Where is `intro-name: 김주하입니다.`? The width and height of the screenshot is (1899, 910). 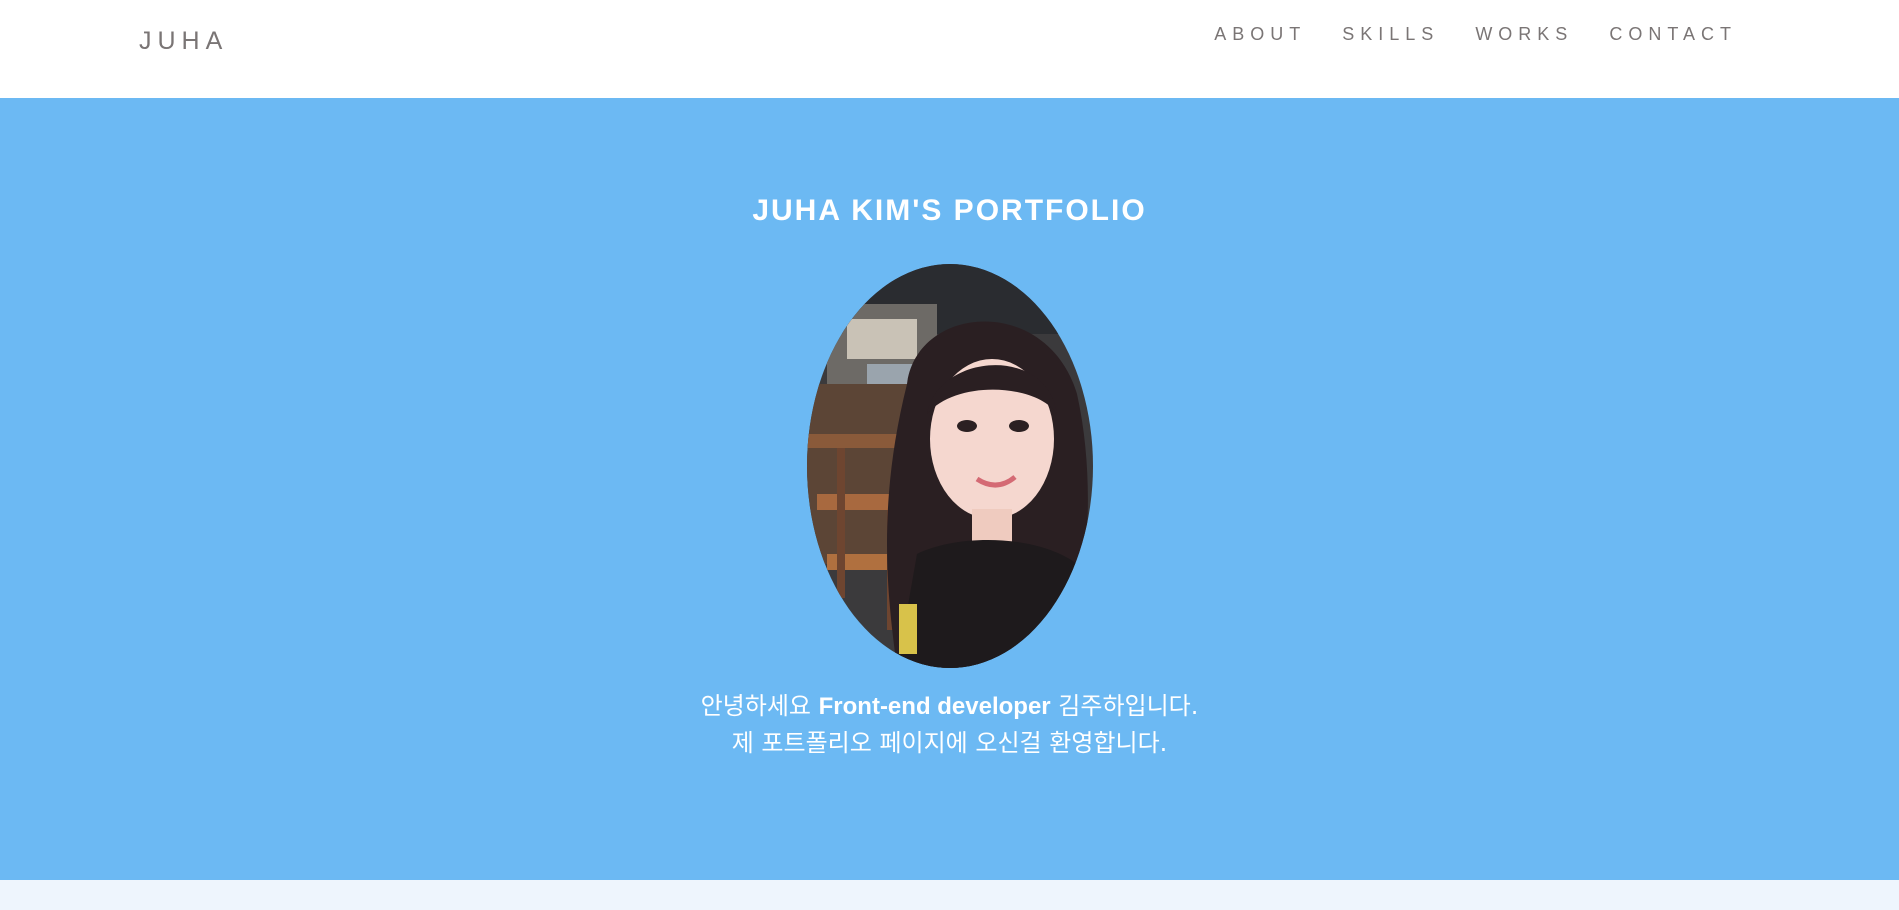 intro-name: 김주하입니다. is located at coordinates (1124, 706).